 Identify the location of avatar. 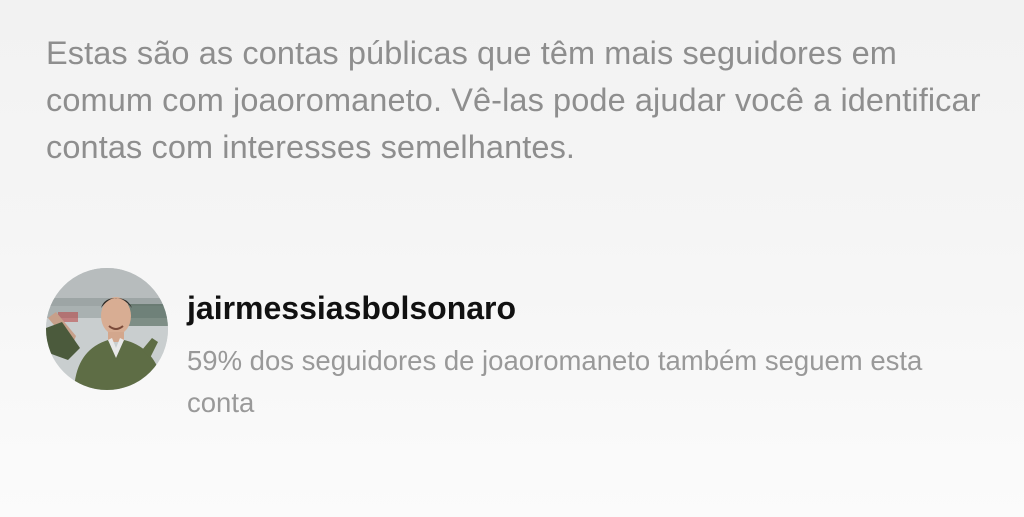
(107, 329).